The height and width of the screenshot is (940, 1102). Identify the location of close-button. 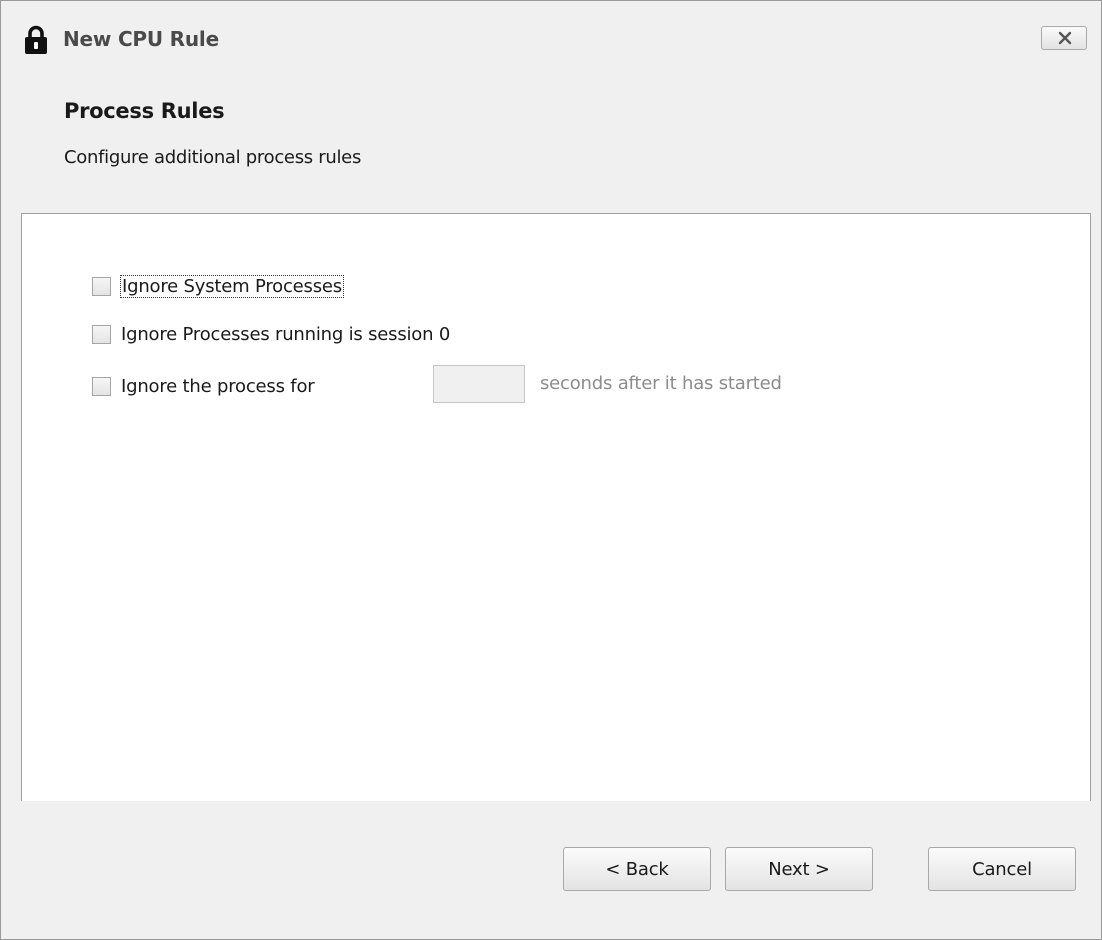
(1064, 38).